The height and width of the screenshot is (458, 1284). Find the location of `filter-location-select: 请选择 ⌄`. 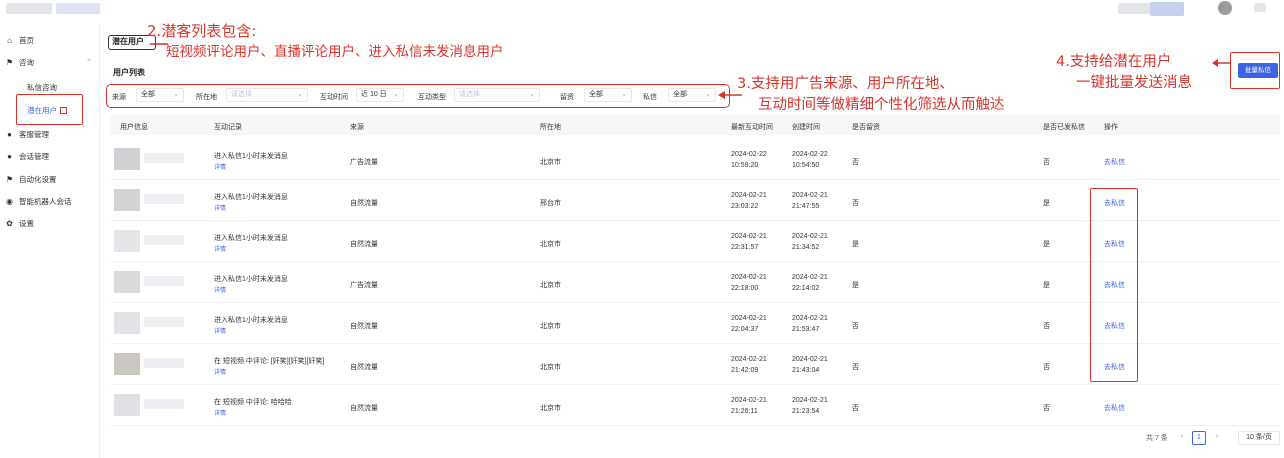

filter-location-select: 请选择 ⌄ is located at coordinates (267, 95).